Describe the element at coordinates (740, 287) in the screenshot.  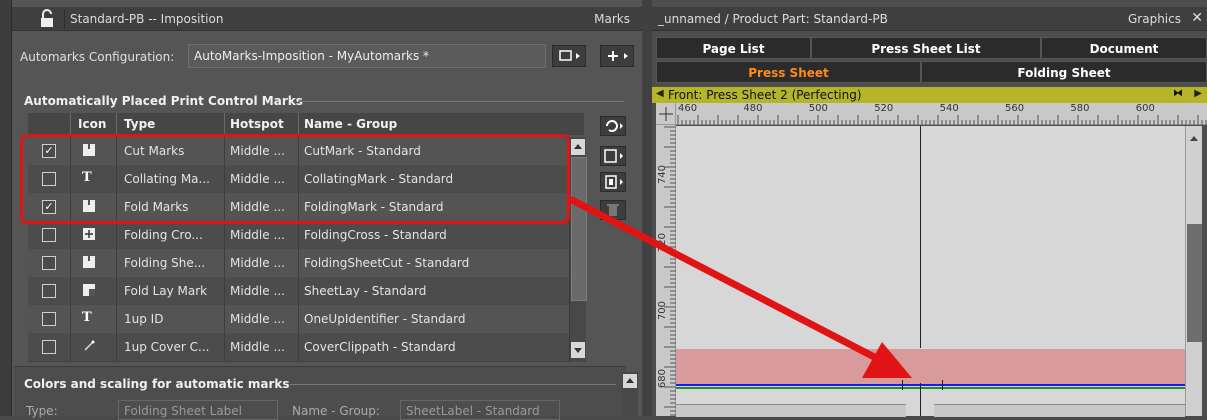
I see `annotation-arrow` at that location.